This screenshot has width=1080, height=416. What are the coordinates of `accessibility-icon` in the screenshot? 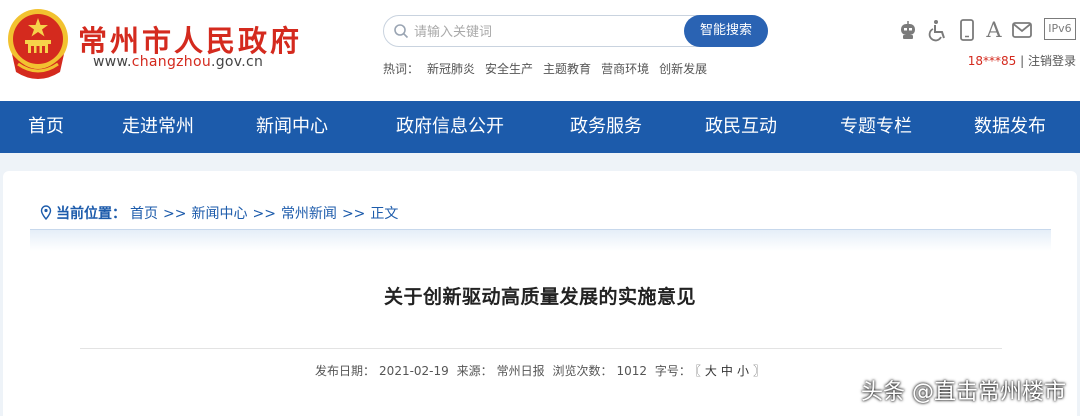 It's located at (938, 30).